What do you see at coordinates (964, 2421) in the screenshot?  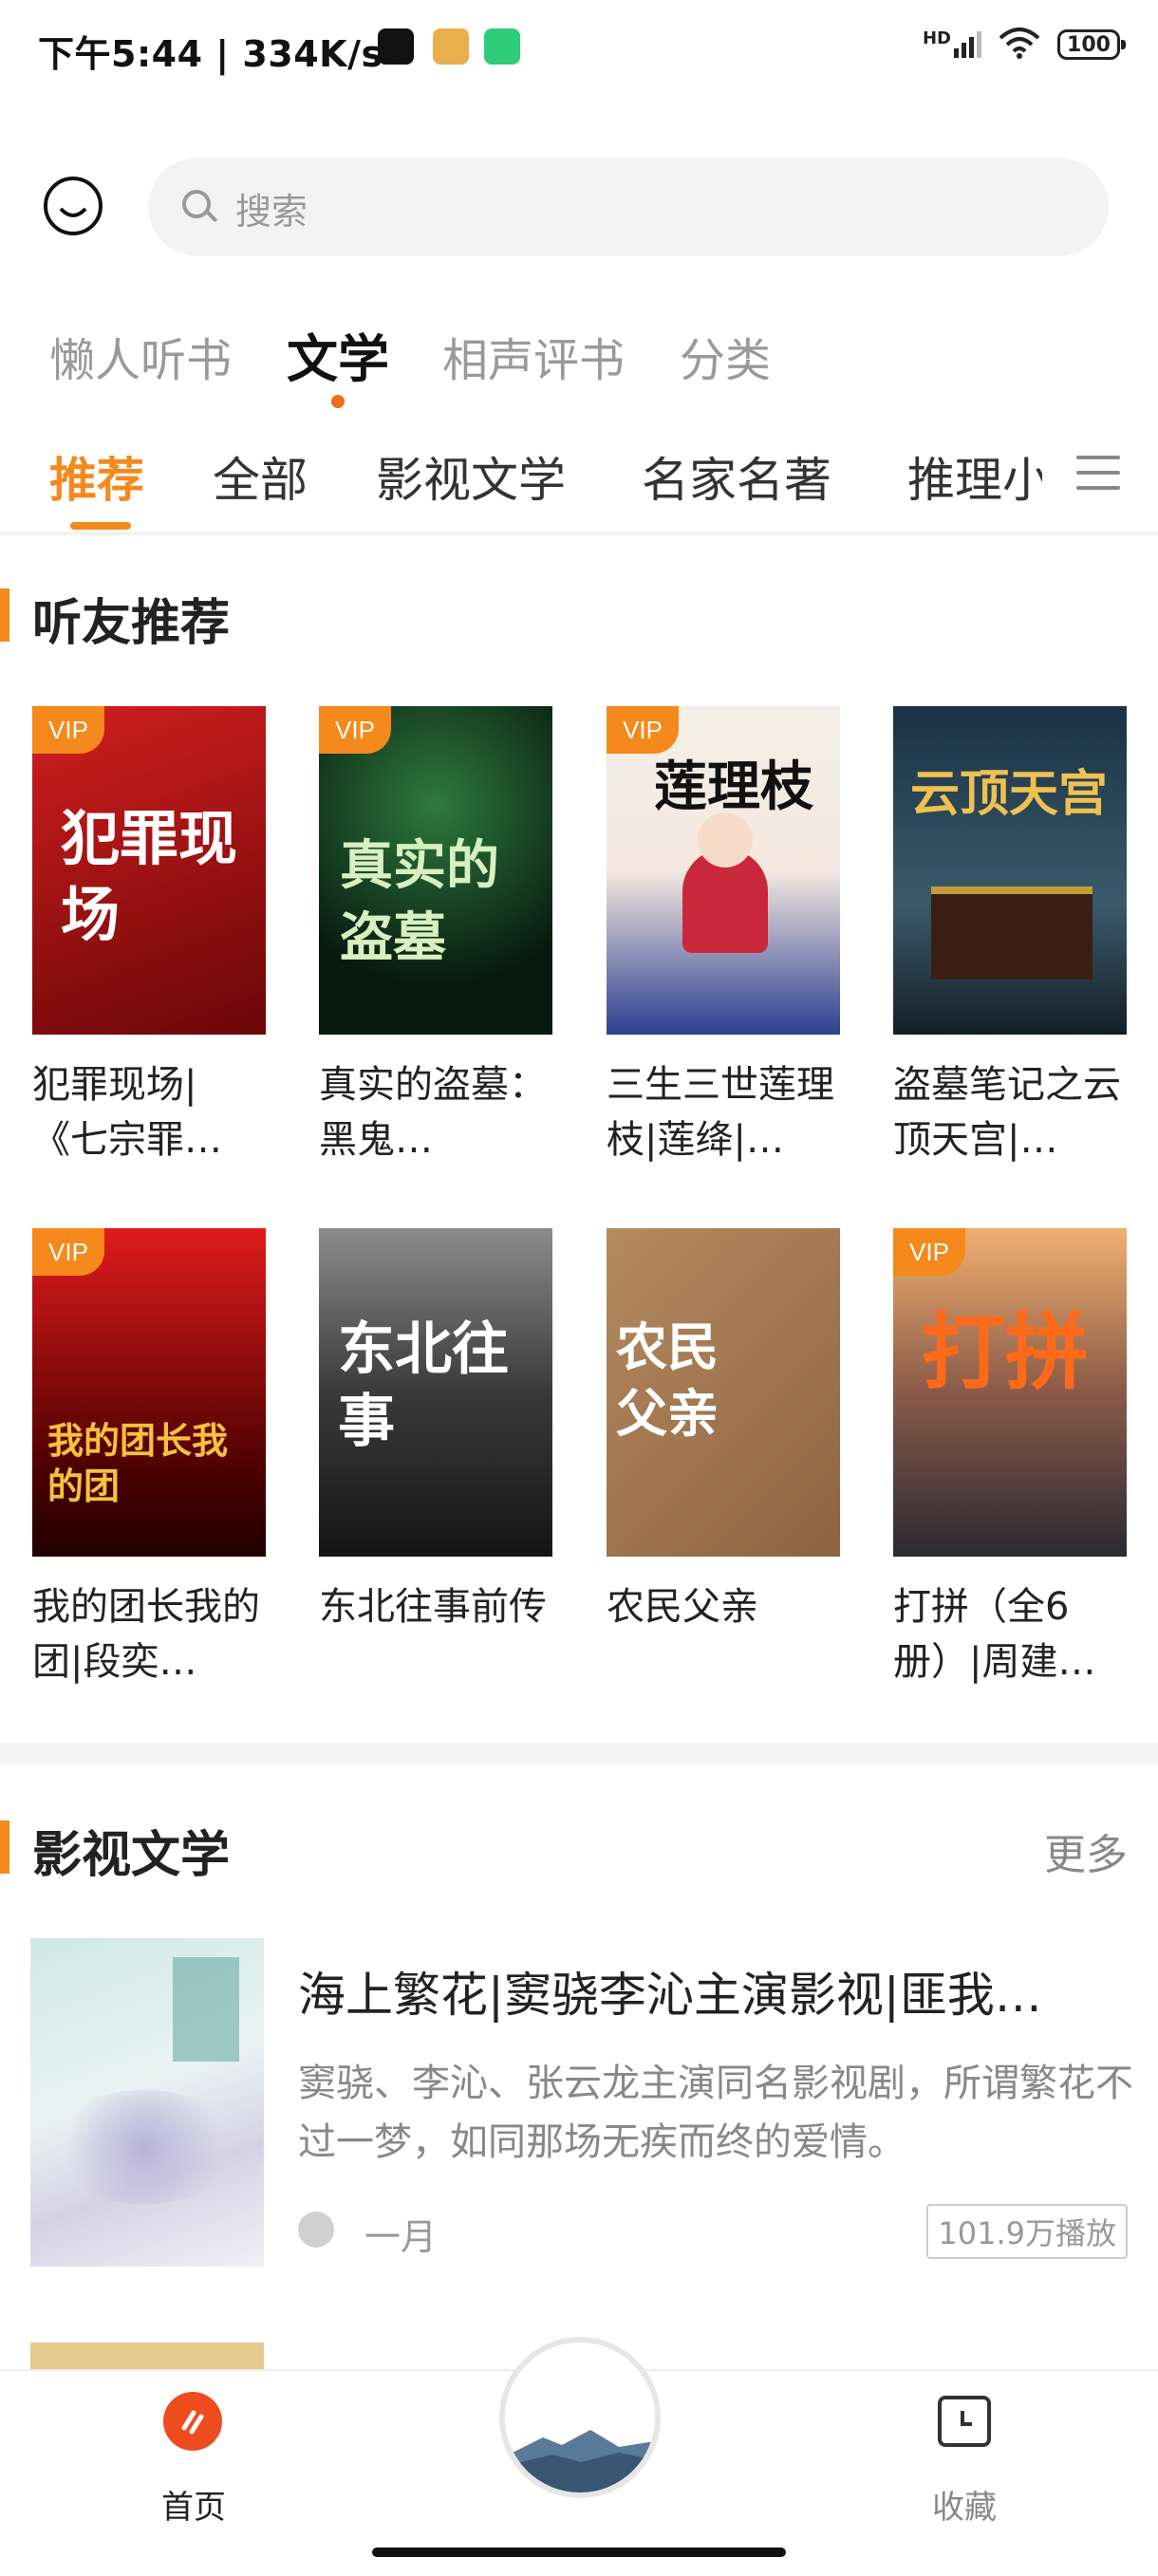 I see `favorites-icon` at bounding box center [964, 2421].